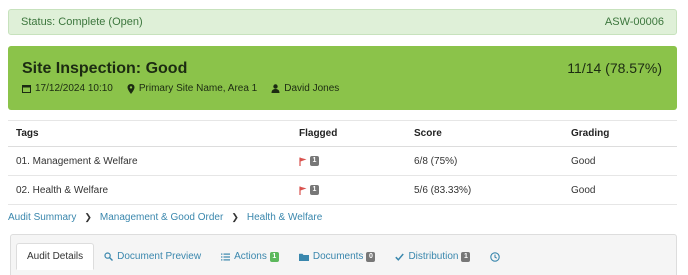 The height and width of the screenshot is (275, 688). Describe the element at coordinates (149, 133) in the screenshot. I see `tags-header: Tags` at that location.